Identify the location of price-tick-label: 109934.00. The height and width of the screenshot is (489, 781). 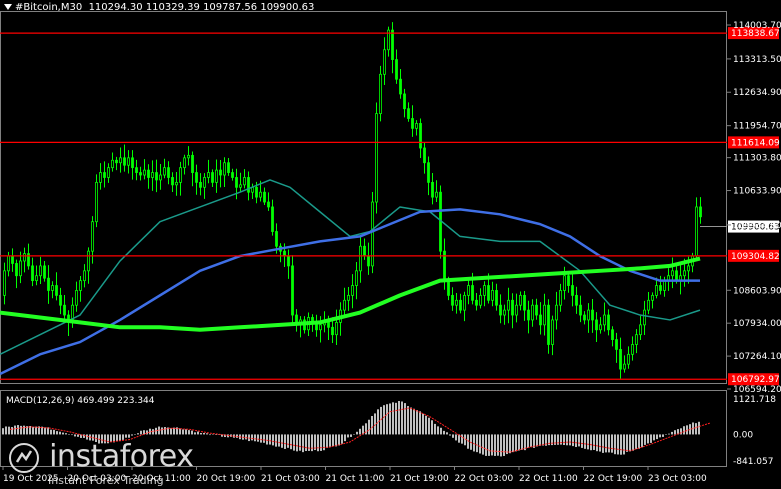
(757, 226).